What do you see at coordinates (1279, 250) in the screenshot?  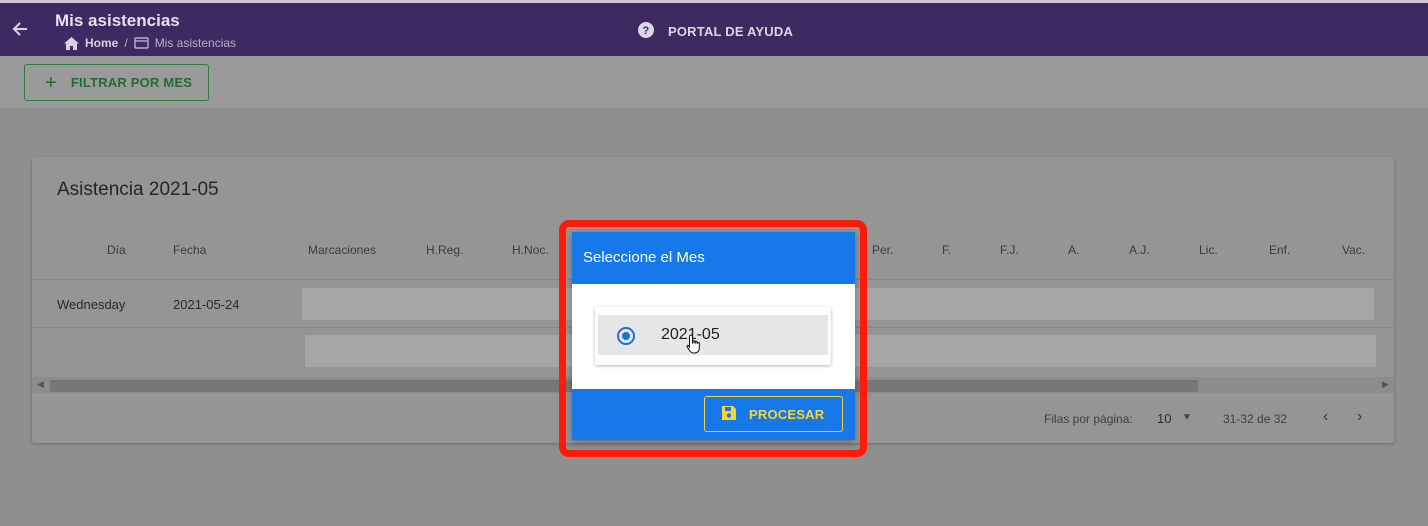 I see `column-header: Enf.` at bounding box center [1279, 250].